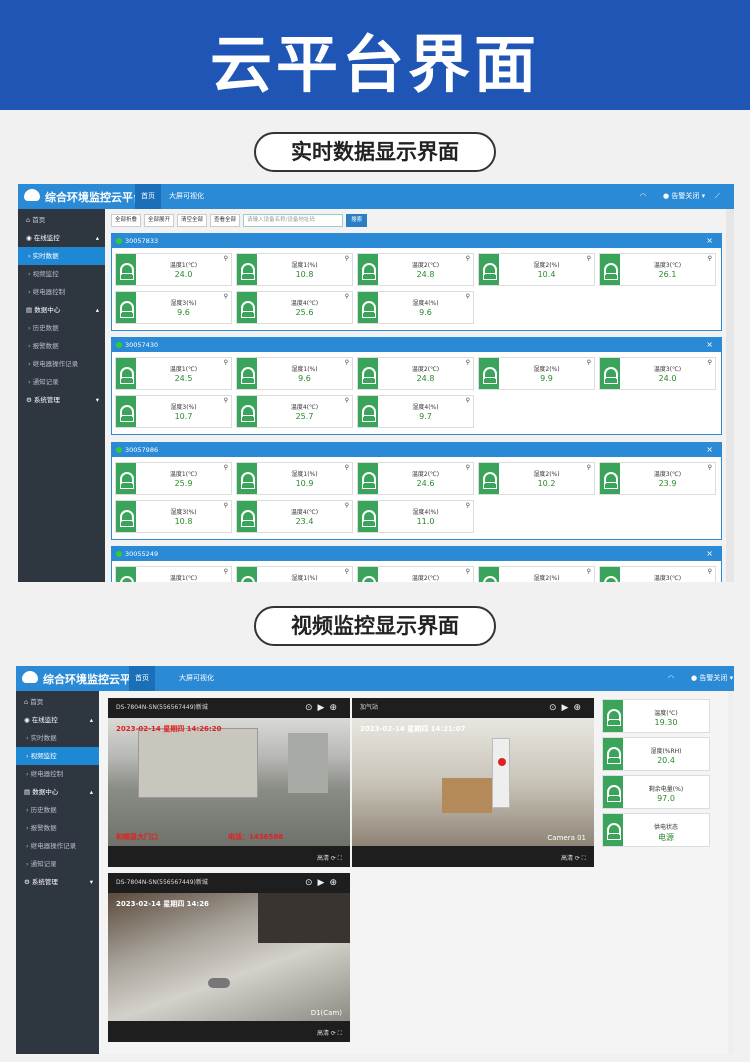  Describe the element at coordinates (416, 345) in the screenshot. I see `device-header: 30057430 ×` at that location.